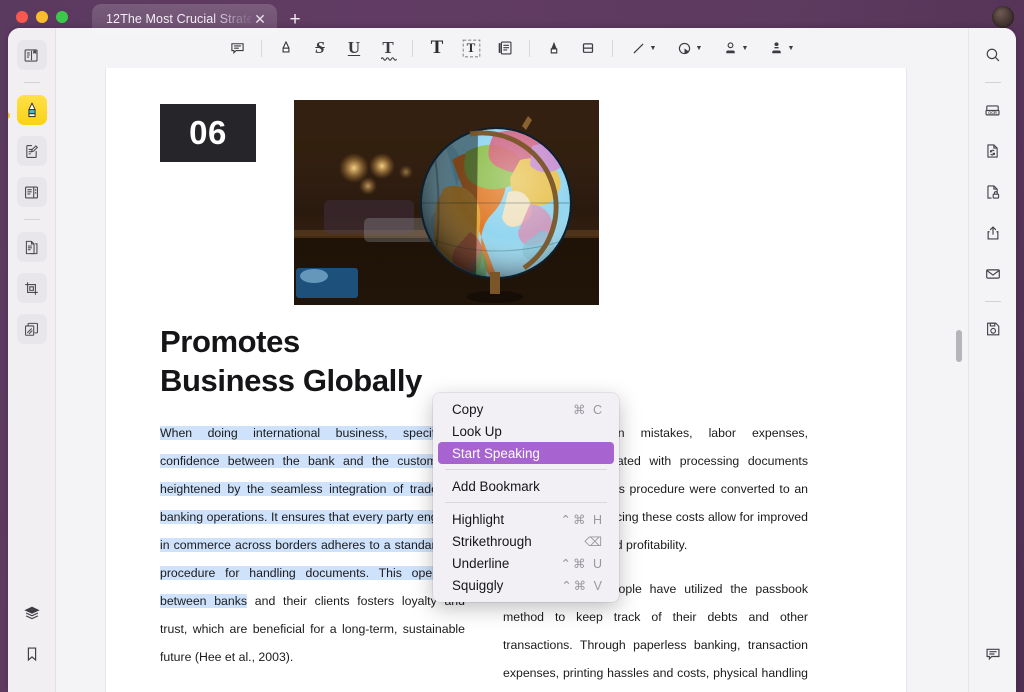 The image size is (1024, 692). What do you see at coordinates (526, 519) in the screenshot?
I see `menu-item-highlight: Highlight ⌃⌘ H` at bounding box center [526, 519].